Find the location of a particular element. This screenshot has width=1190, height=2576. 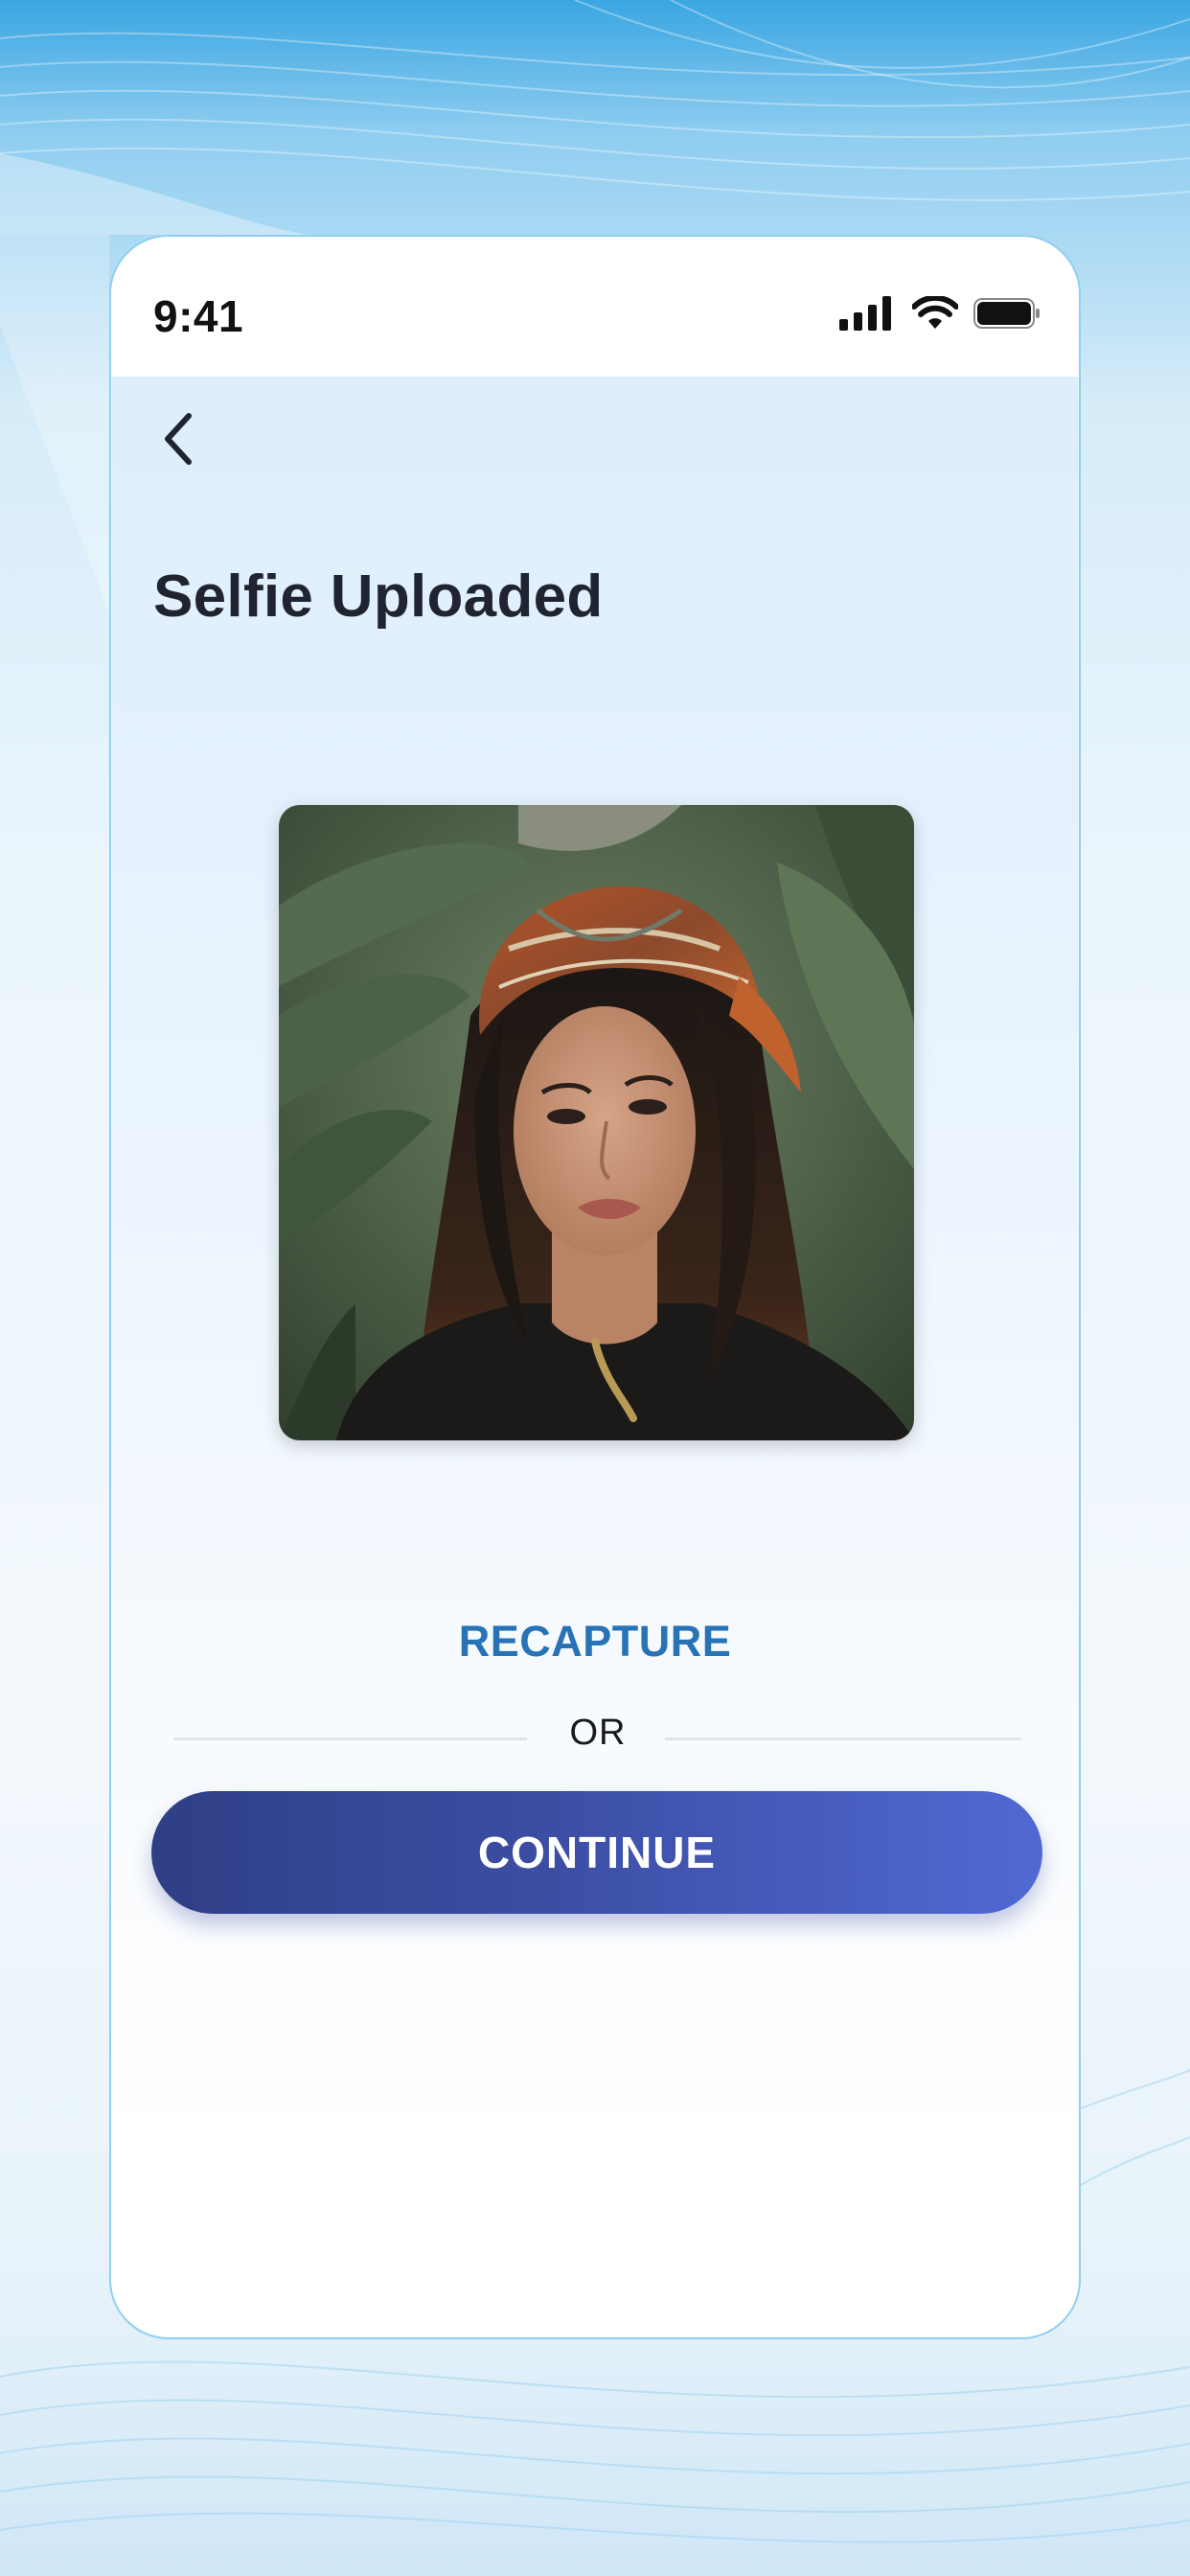

status-bar: 9:41 is located at coordinates (595, 307).